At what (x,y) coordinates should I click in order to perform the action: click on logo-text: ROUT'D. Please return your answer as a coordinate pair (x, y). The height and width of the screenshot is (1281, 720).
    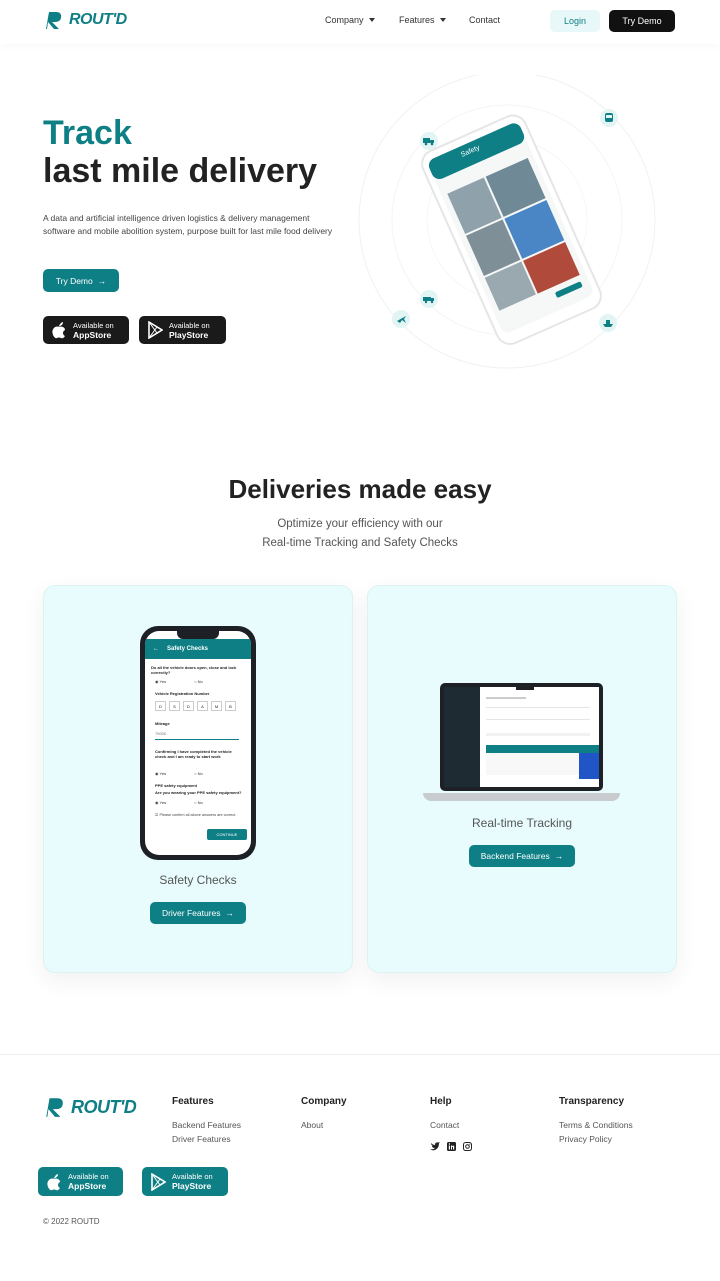
    Looking at the image, I should click on (98, 19).